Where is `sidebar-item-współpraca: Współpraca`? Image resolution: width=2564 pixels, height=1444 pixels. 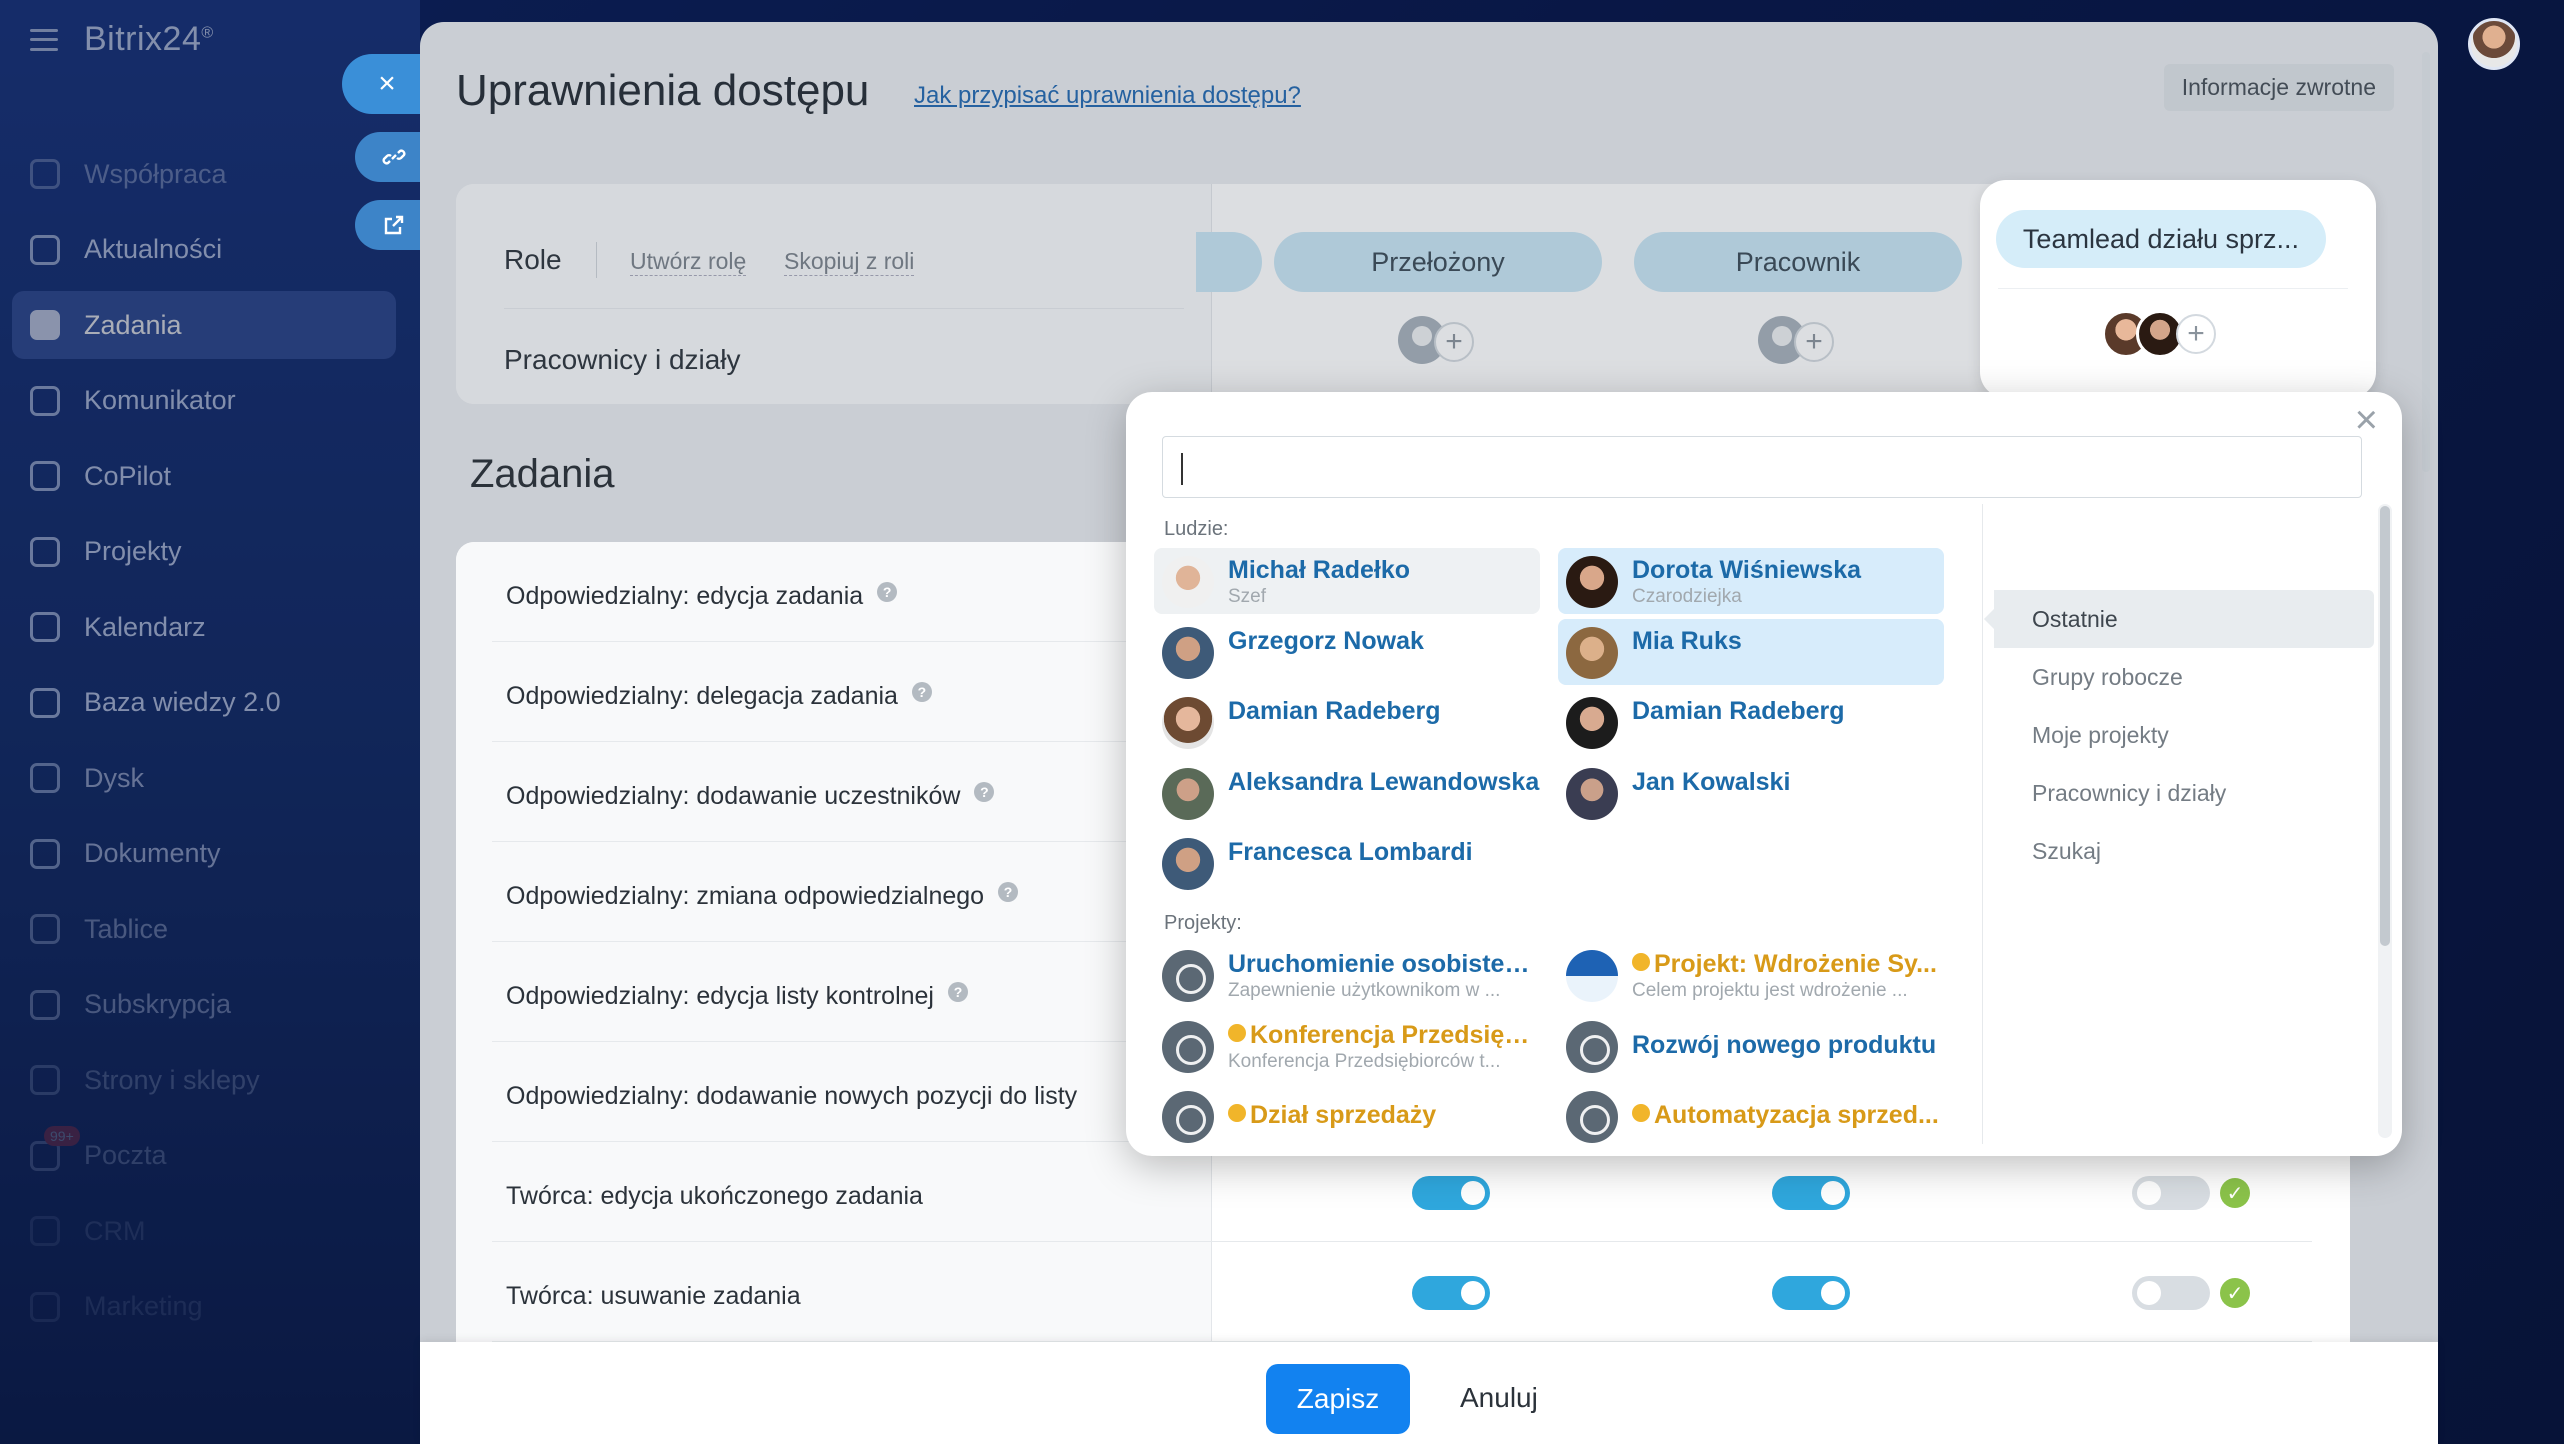 sidebar-item-współpraca: Współpraca is located at coordinates (204, 174).